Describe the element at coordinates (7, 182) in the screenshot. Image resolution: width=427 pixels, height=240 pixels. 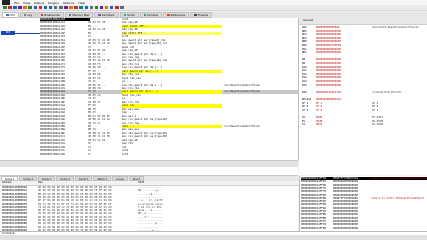
I see `dump-header-address: Address` at that location.